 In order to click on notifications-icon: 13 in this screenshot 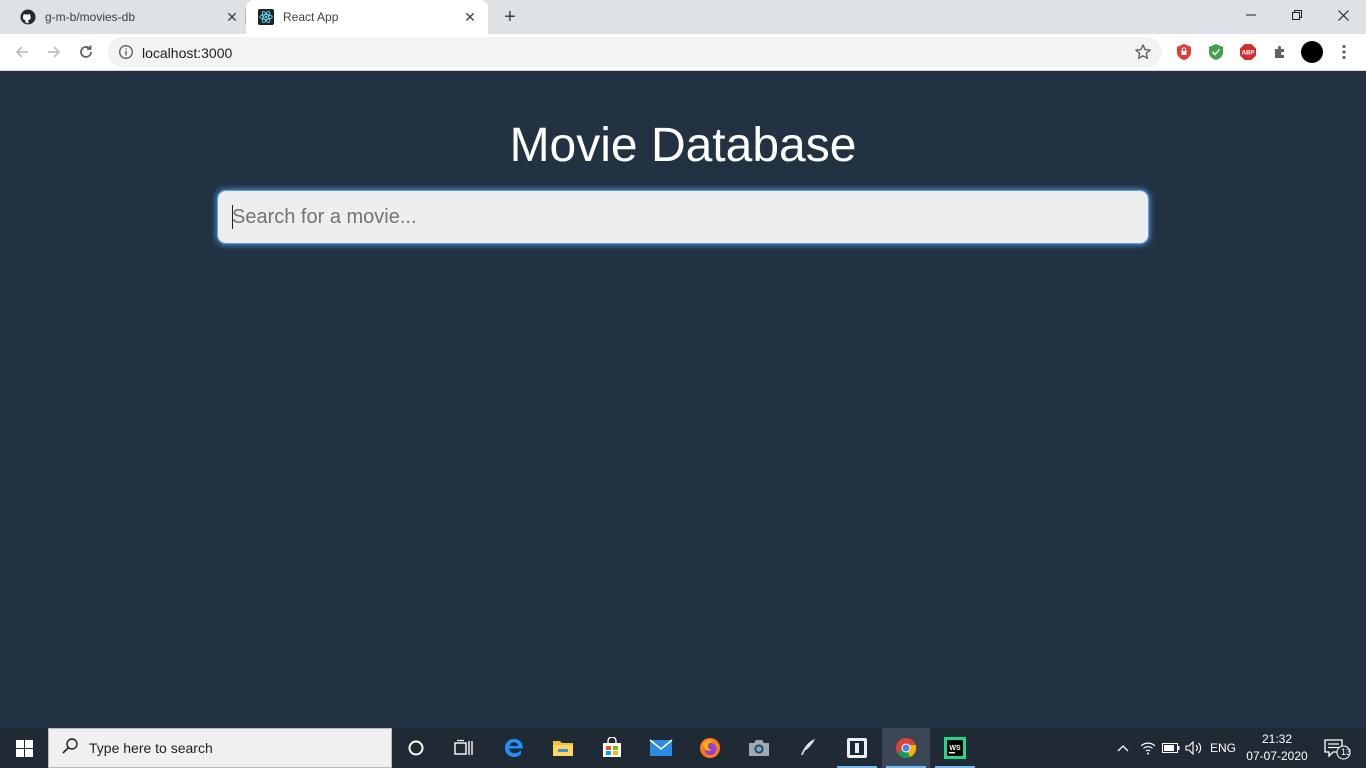, I will do `click(1337, 748)`.